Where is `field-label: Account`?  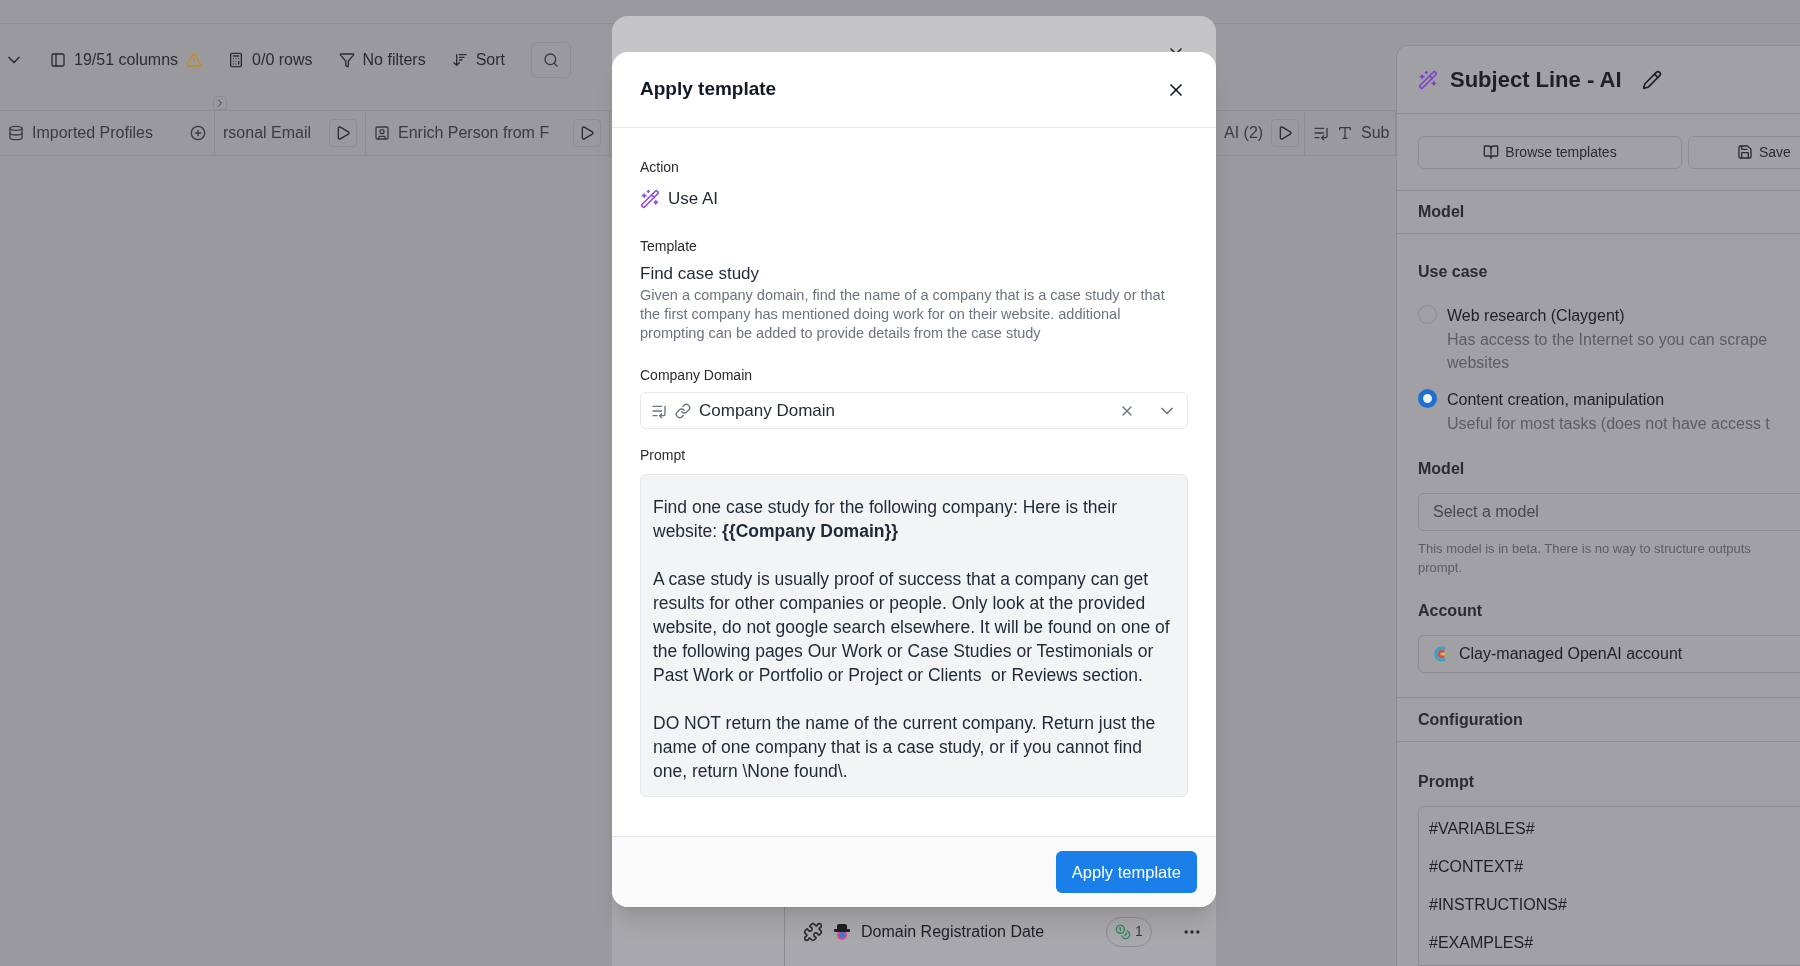
field-label: Account is located at coordinates (1450, 611).